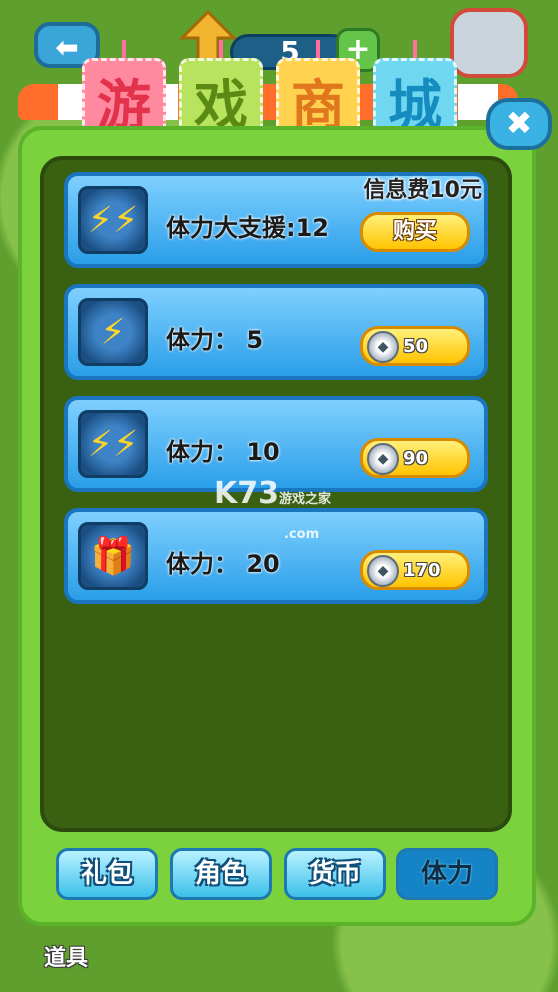  What do you see at coordinates (519, 124) in the screenshot?
I see `close-button: ✖` at bounding box center [519, 124].